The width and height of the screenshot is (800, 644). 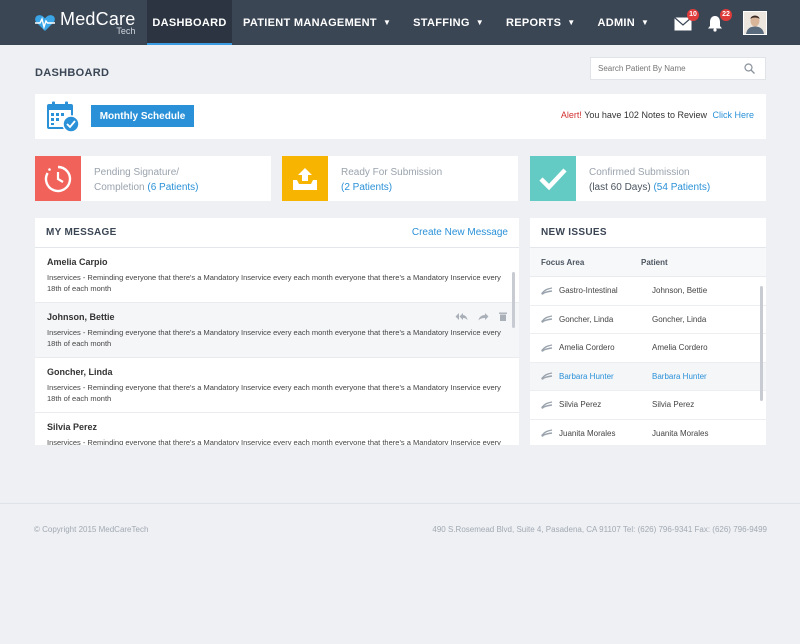 I want to click on message-actions, so click(x=481, y=316).